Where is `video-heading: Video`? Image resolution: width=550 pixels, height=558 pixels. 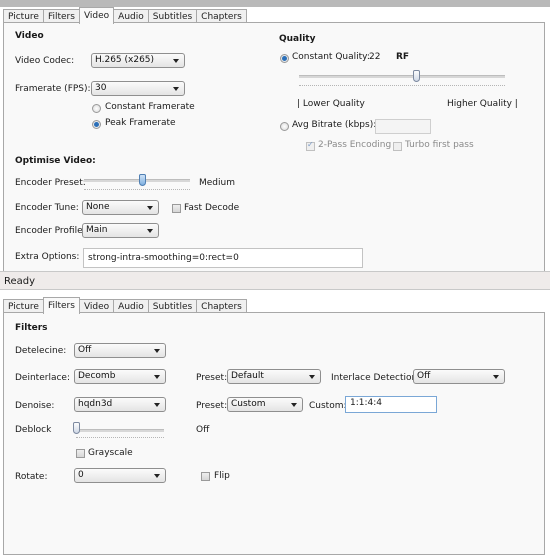
video-heading: Video is located at coordinates (29, 36).